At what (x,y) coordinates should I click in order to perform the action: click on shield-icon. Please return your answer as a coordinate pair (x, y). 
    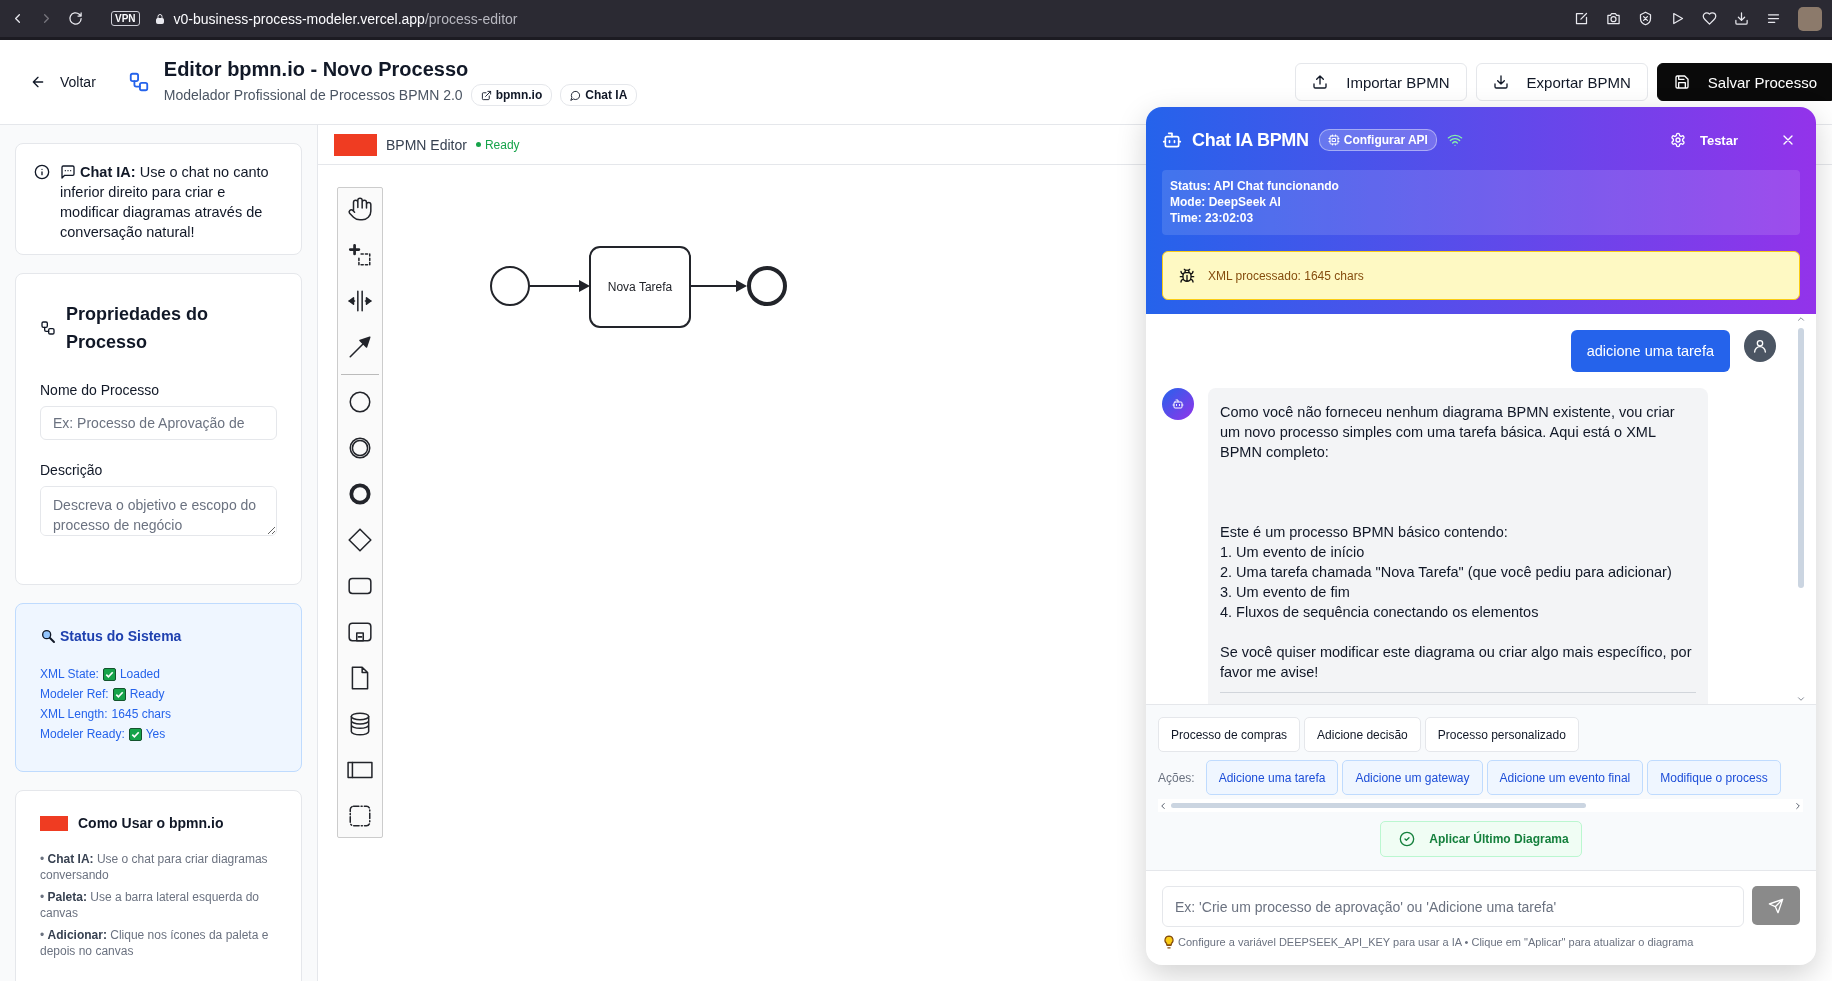
    Looking at the image, I should click on (1645, 18).